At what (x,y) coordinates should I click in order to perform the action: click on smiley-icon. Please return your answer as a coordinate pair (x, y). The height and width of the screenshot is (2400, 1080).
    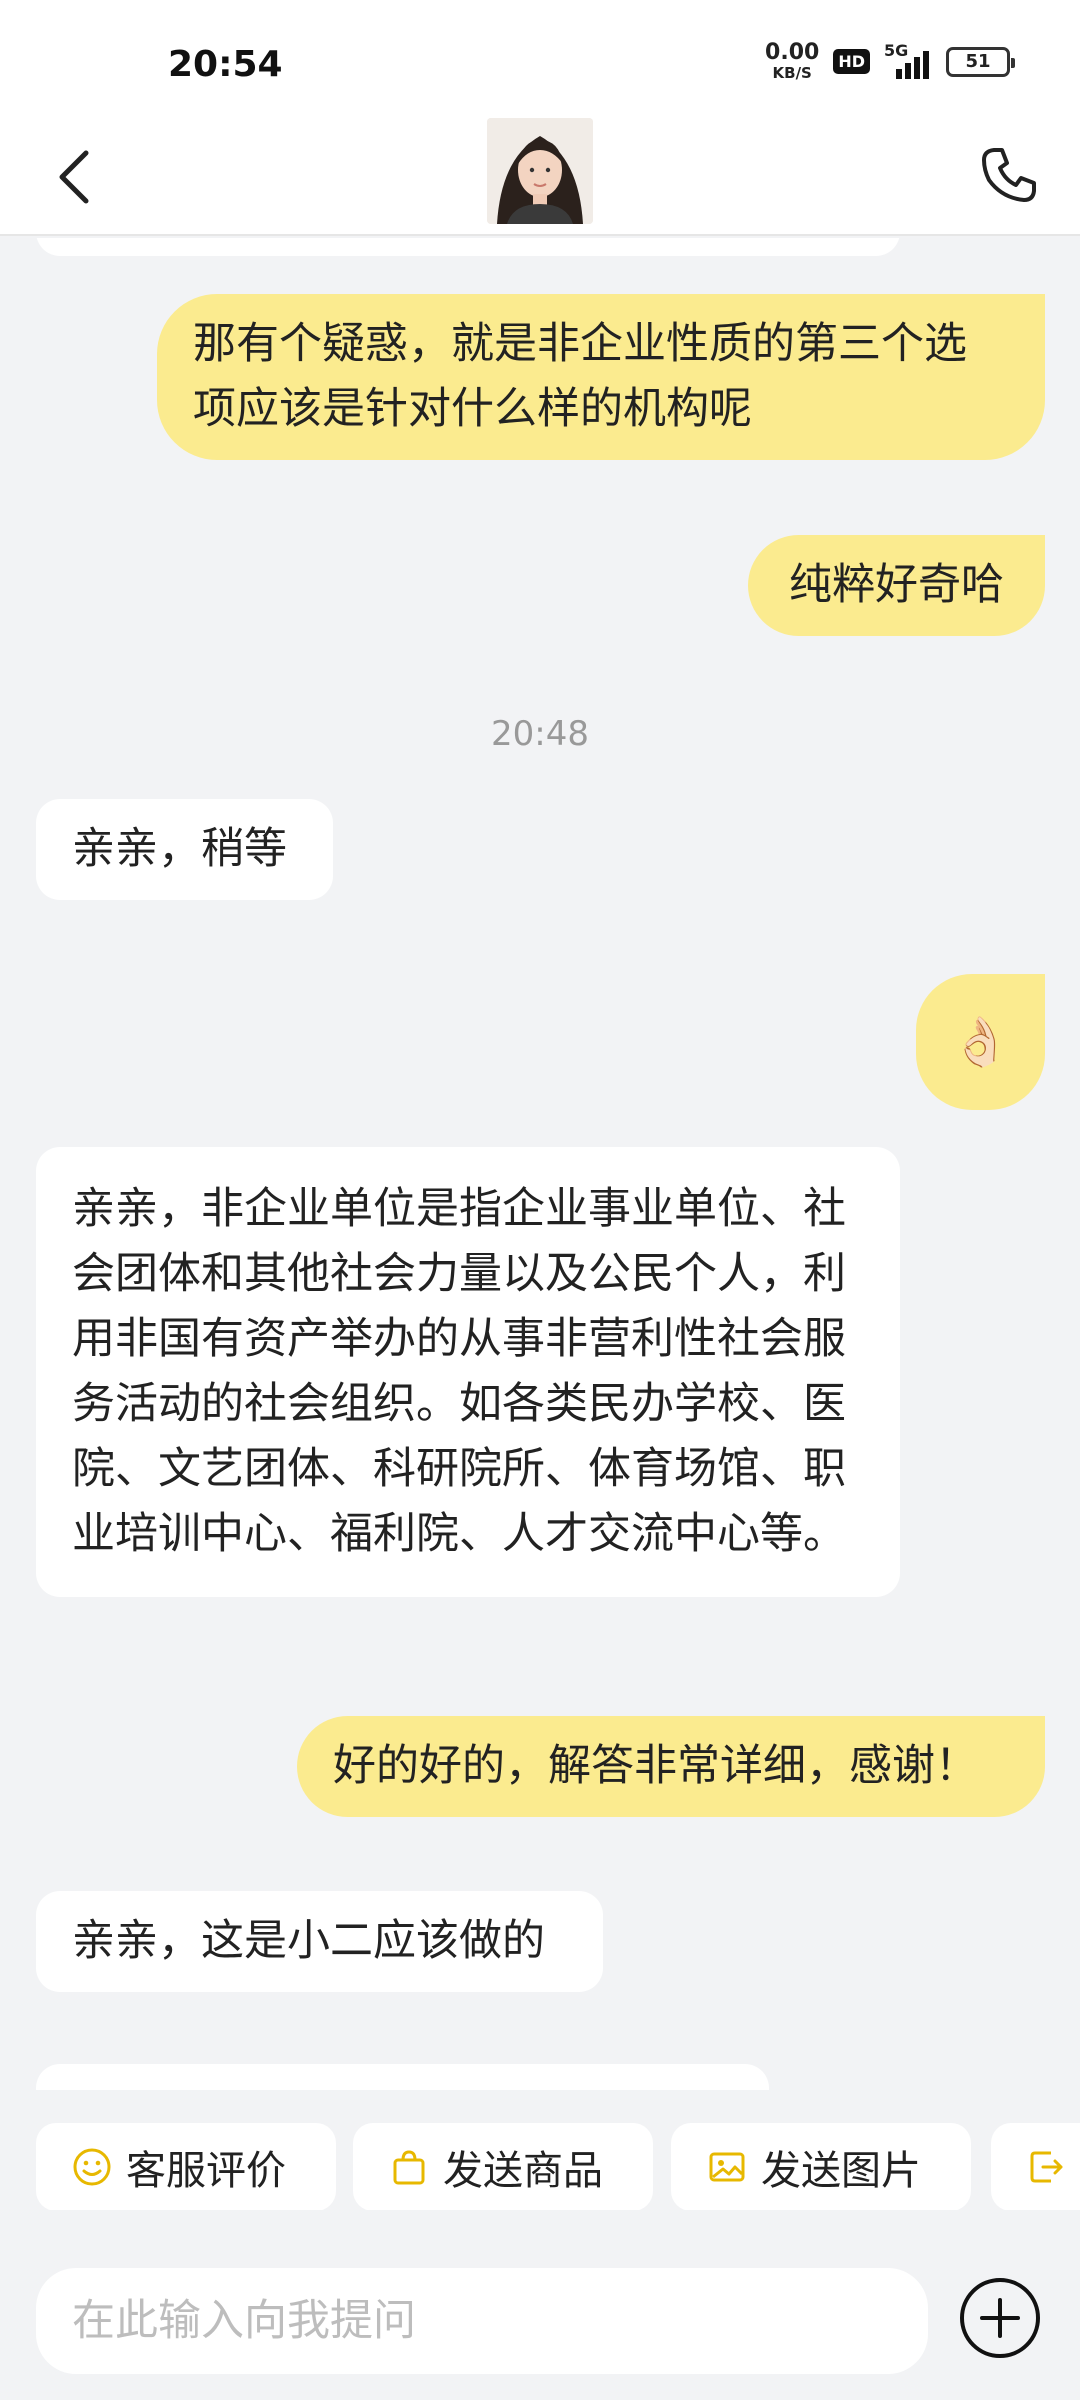
    Looking at the image, I should click on (92, 2167).